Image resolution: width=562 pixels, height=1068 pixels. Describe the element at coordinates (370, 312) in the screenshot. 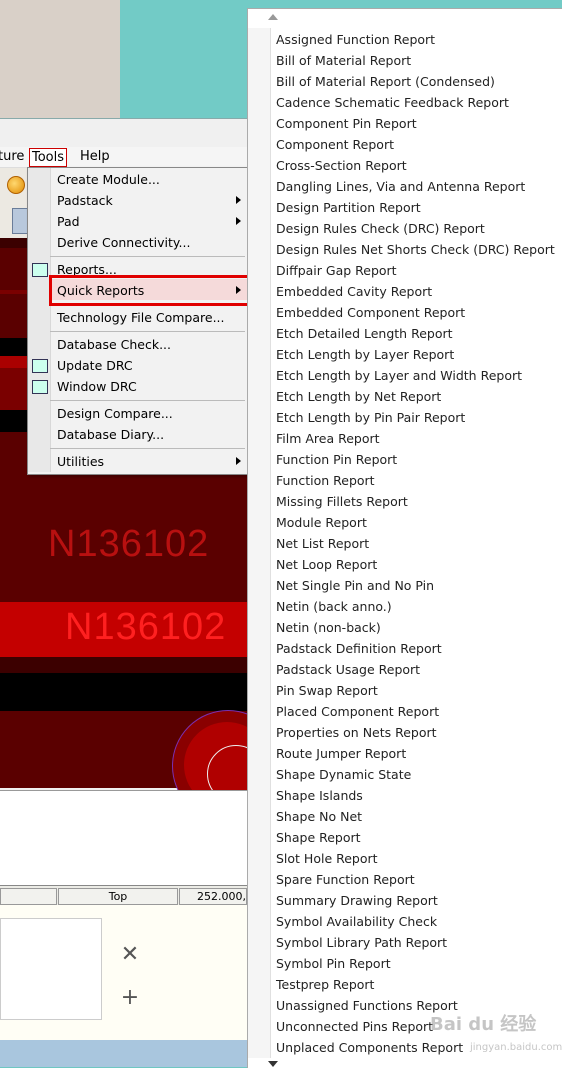

I see `quick-report-item: Embedded Component Report` at that location.